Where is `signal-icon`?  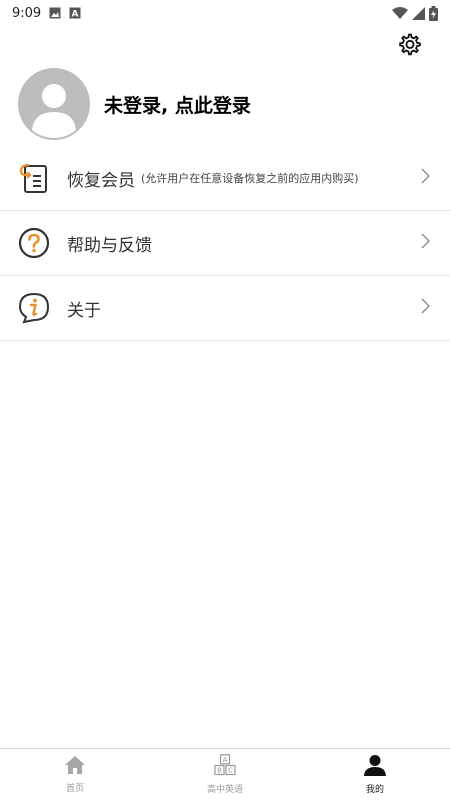
signal-icon is located at coordinates (418, 13).